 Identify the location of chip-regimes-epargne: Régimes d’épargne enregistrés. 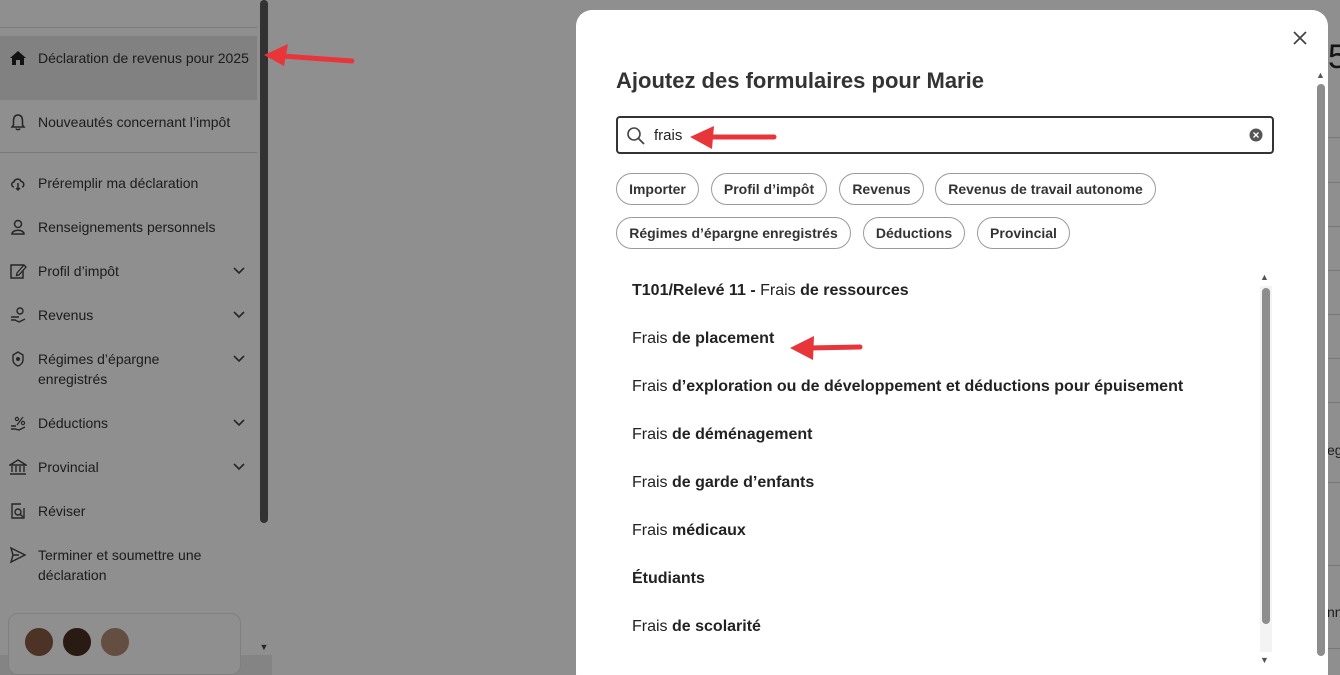
(733, 233).